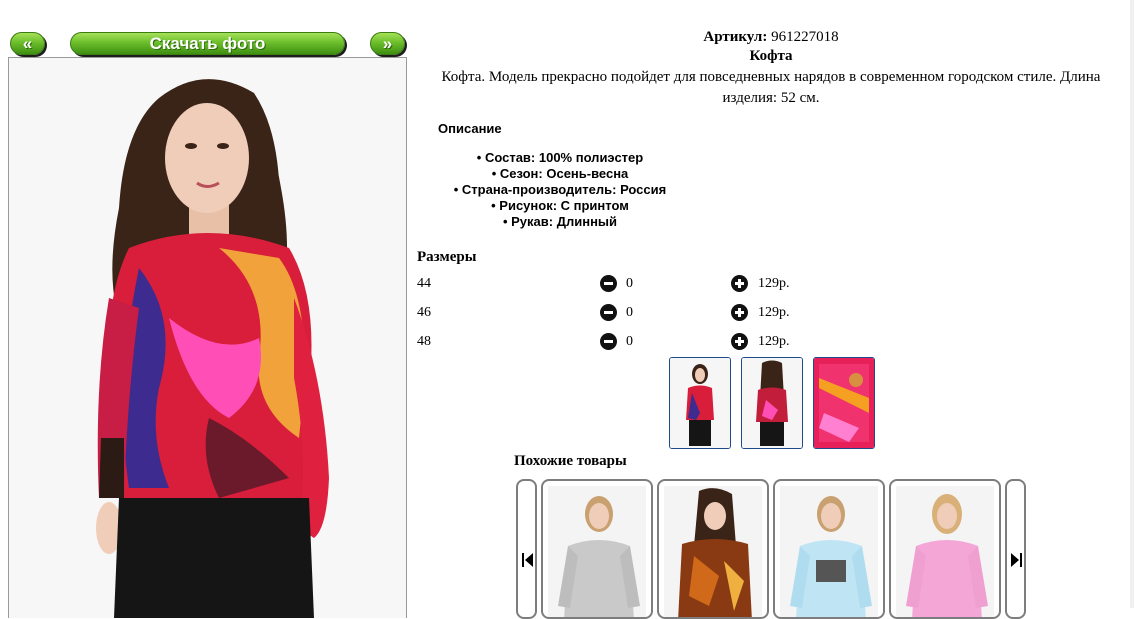 This screenshot has height=619, width=1134. What do you see at coordinates (771, 56) in the screenshot?
I see `product-name: Кофта` at bounding box center [771, 56].